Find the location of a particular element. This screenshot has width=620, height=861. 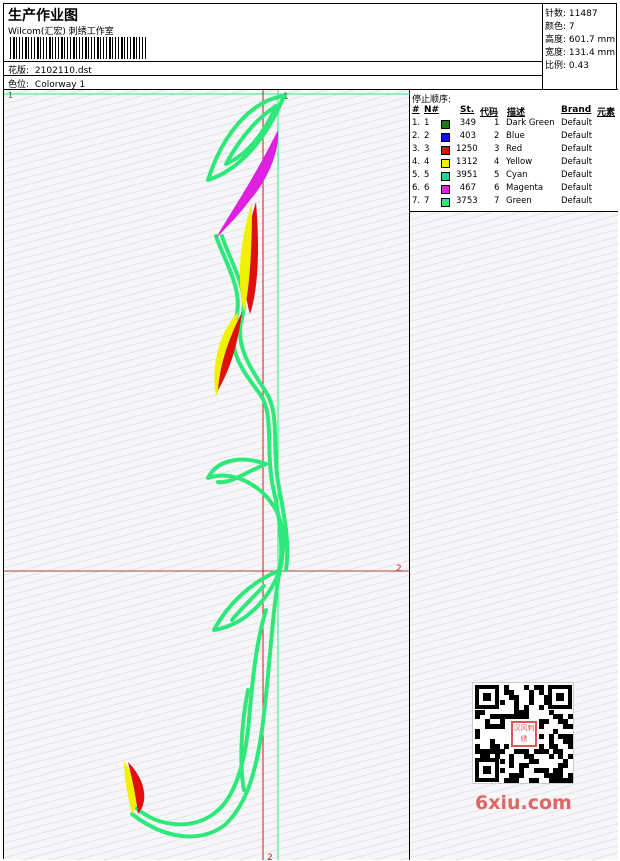

row-num: 6. is located at coordinates (416, 188).